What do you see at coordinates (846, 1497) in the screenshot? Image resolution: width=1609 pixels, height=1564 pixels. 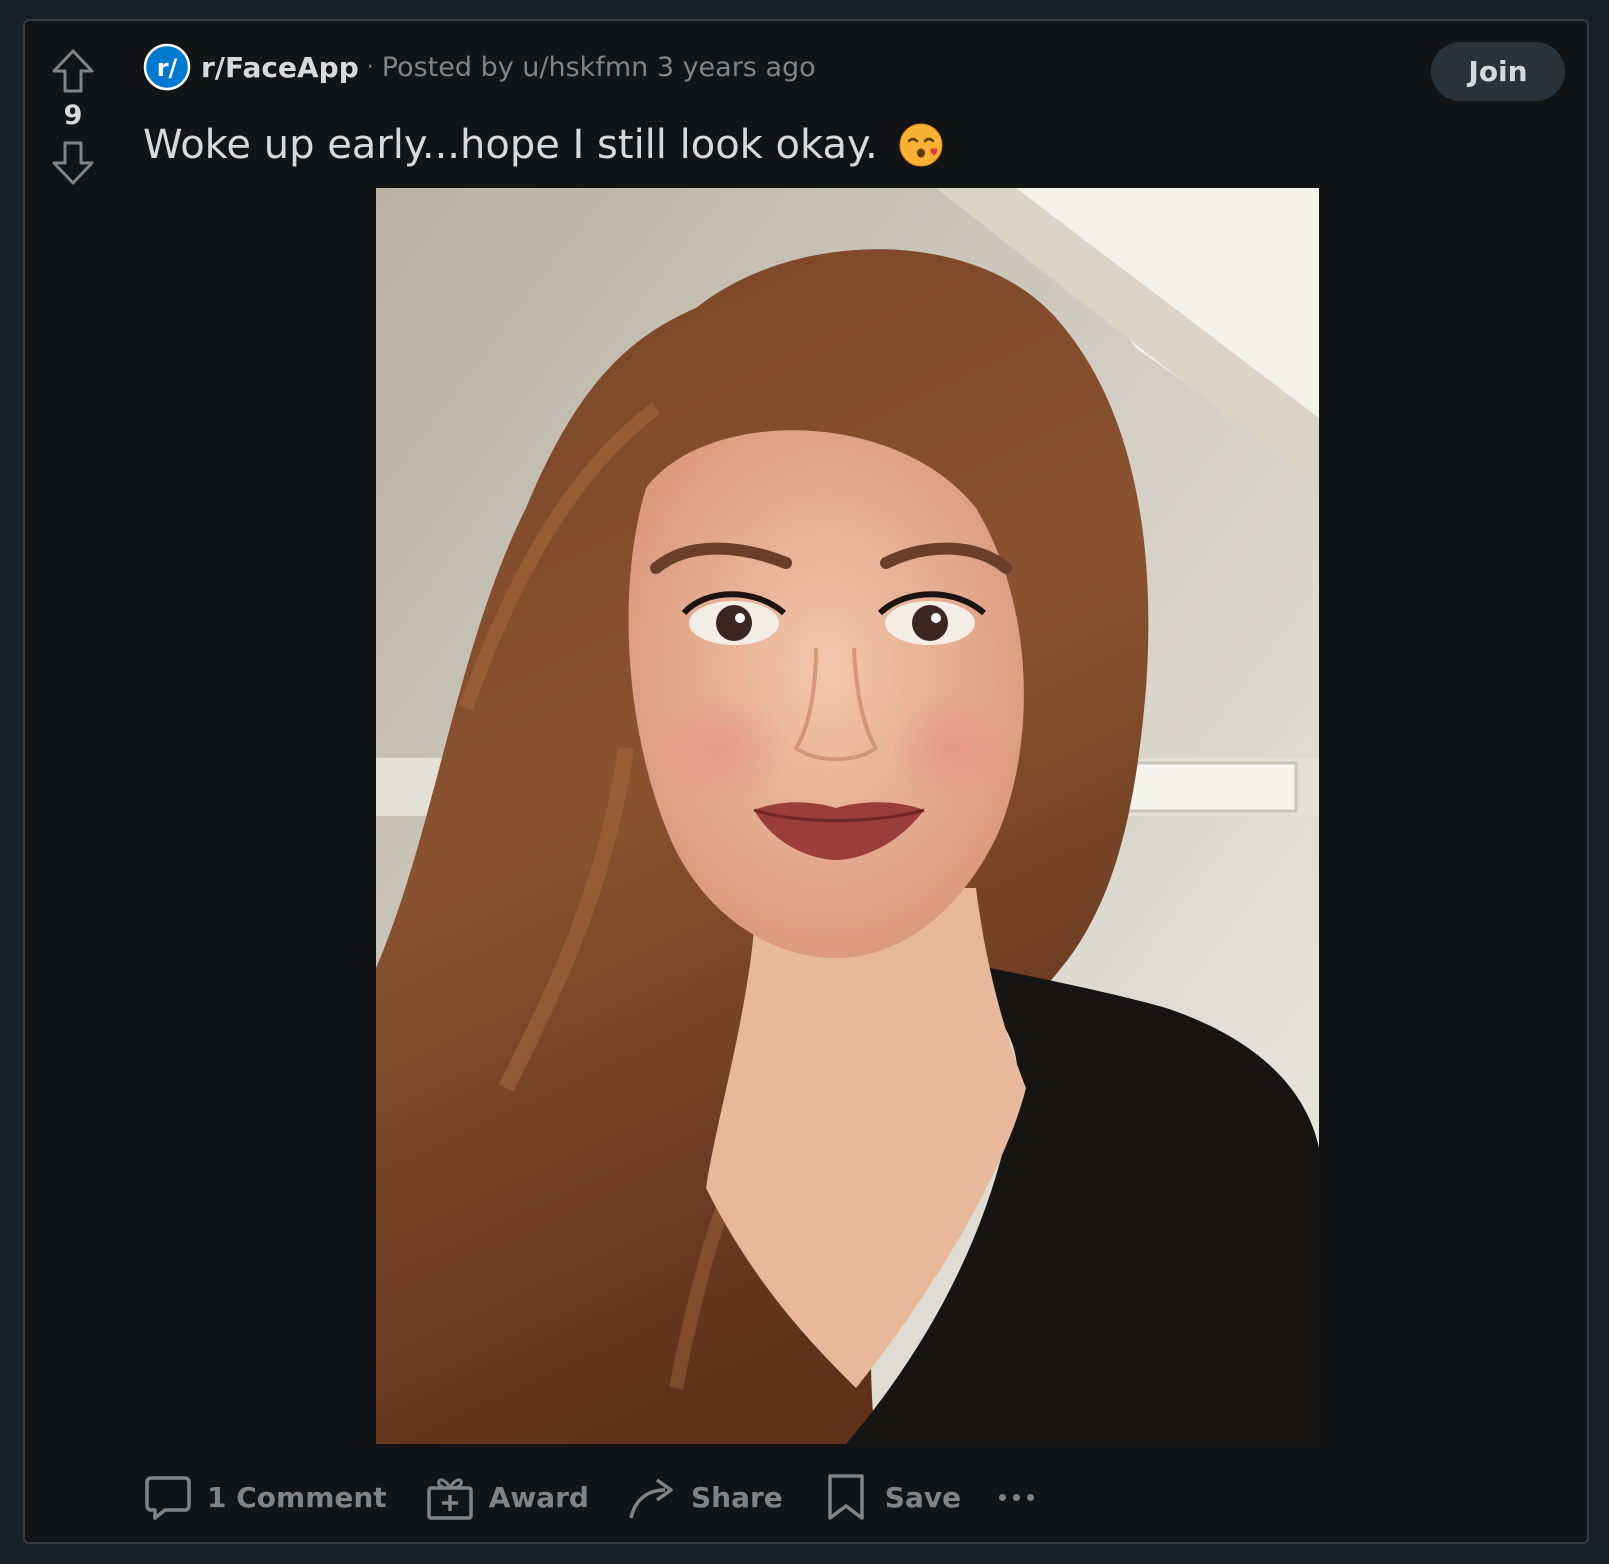 I see `bookmark-icon` at bounding box center [846, 1497].